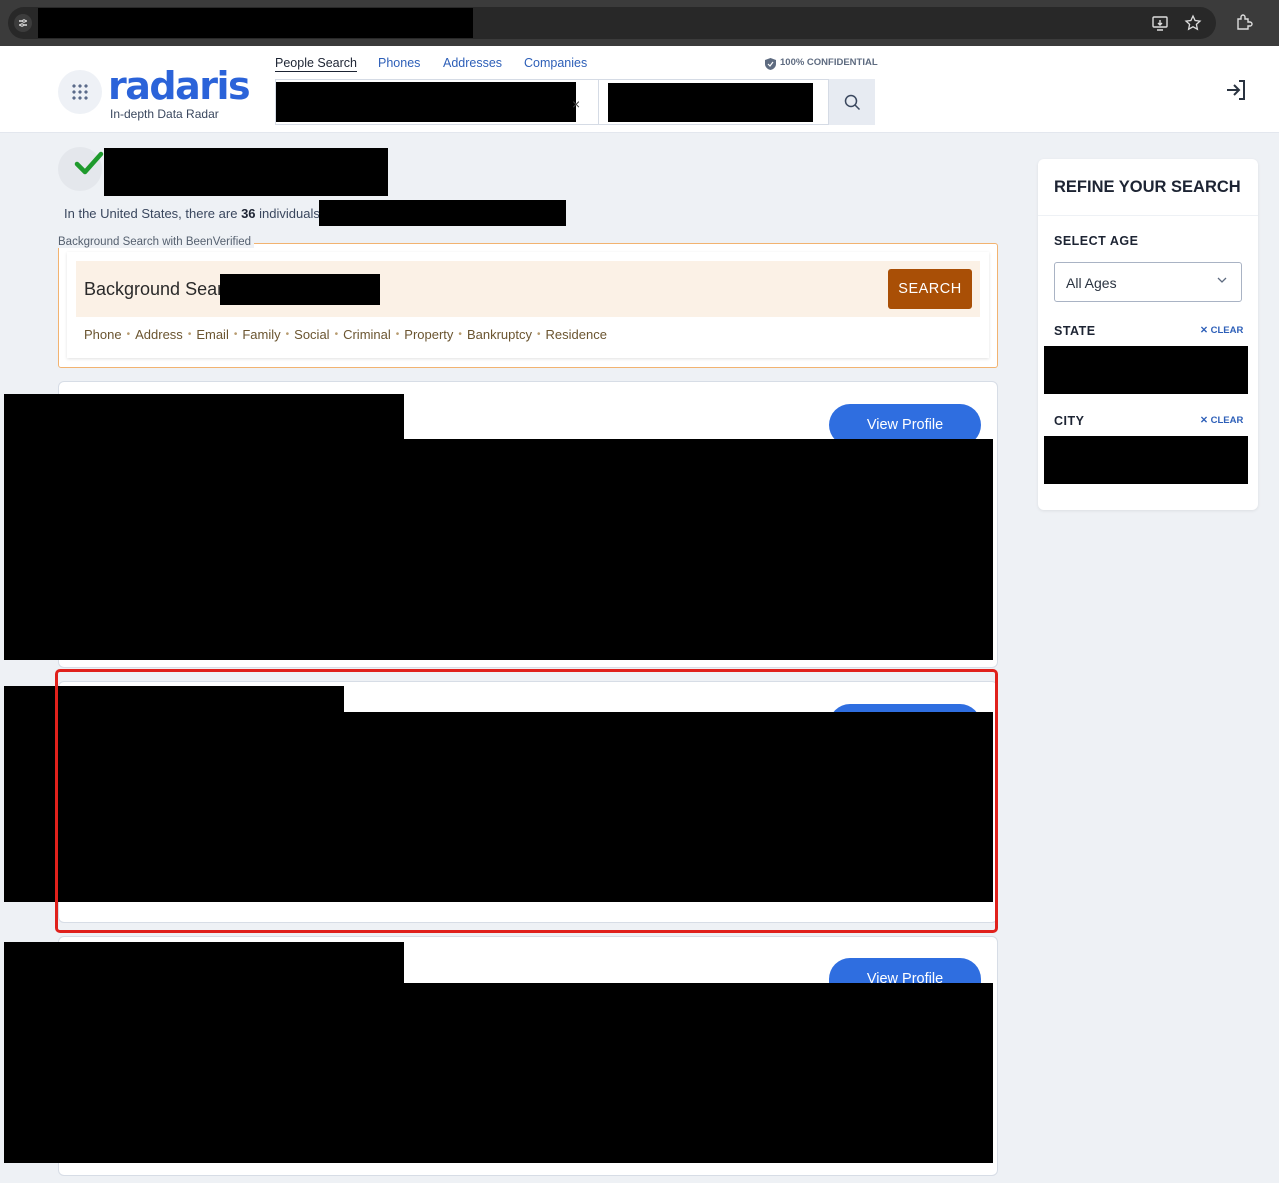 The height and width of the screenshot is (1183, 1279). I want to click on refine-search-title: REFINE YOUR SEARCH, so click(1147, 187).